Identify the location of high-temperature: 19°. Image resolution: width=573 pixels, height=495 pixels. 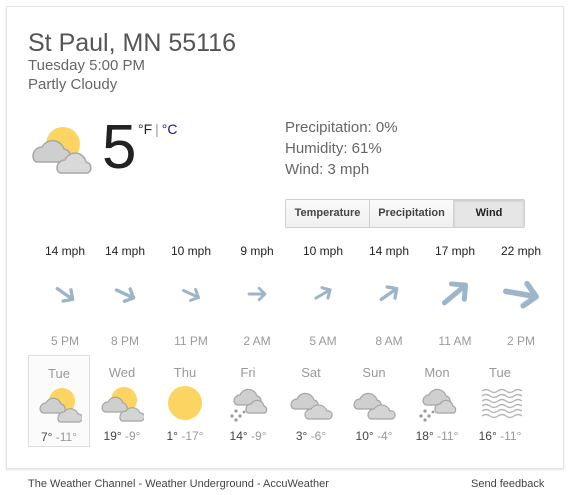
(112, 436).